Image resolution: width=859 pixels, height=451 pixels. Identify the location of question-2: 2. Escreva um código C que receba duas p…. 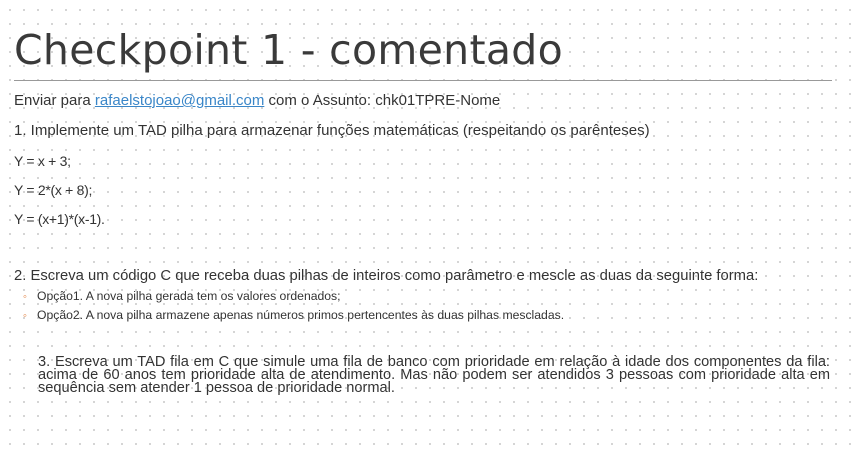
(386, 276).